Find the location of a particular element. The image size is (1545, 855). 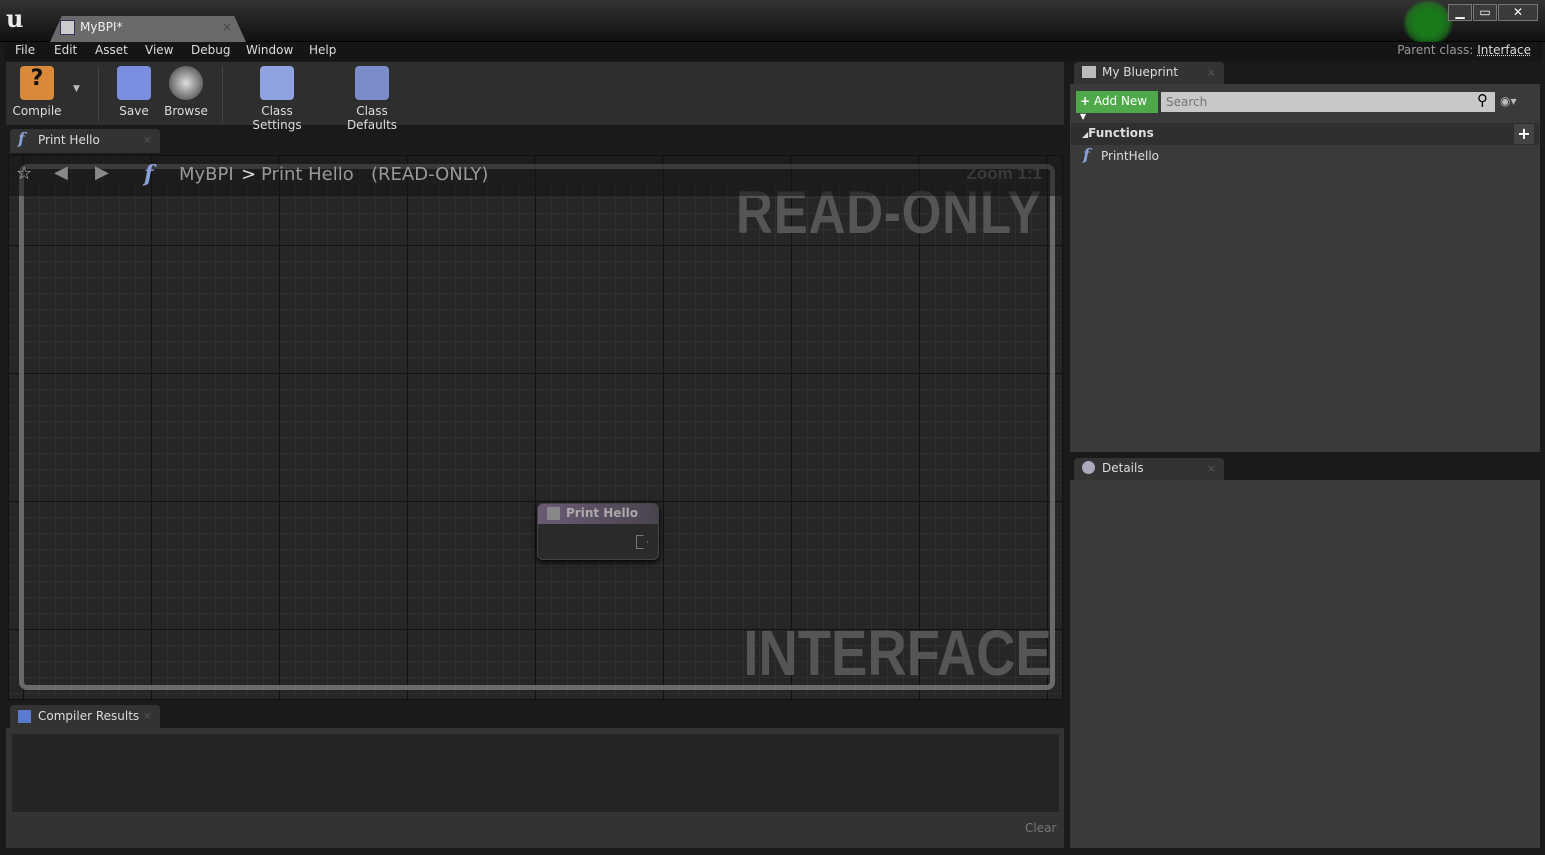

magnifier-icon is located at coordinates (186, 83).